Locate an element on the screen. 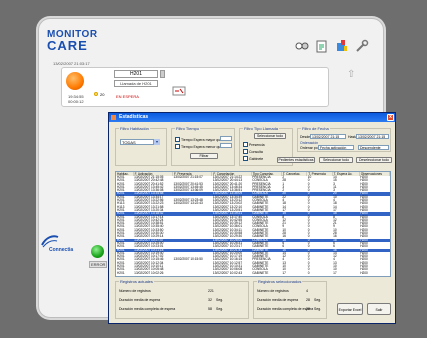  wait-greater-checkbox: Tiempo Espera mayor que is located at coordinates (198, 139).